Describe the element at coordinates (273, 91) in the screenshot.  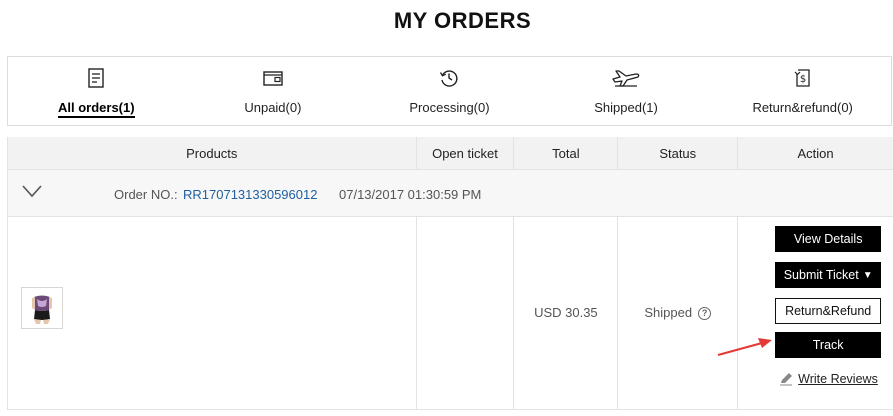
I see `tab-unpaid: Unpaid(0)` at that location.